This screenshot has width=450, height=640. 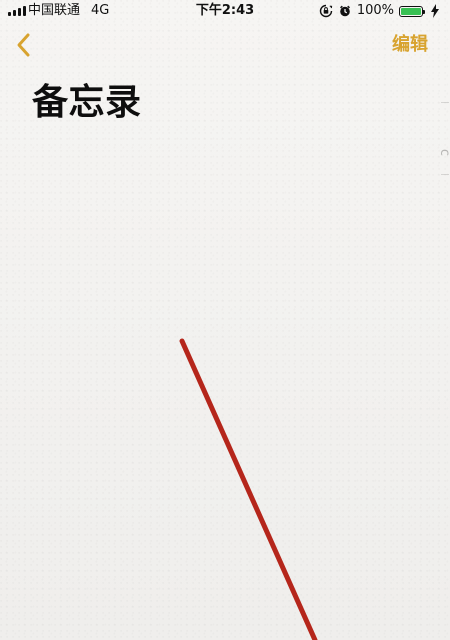 What do you see at coordinates (225, 11) in the screenshot?
I see `status-bar: 中国联通 4G 下午2:43 100%` at bounding box center [225, 11].